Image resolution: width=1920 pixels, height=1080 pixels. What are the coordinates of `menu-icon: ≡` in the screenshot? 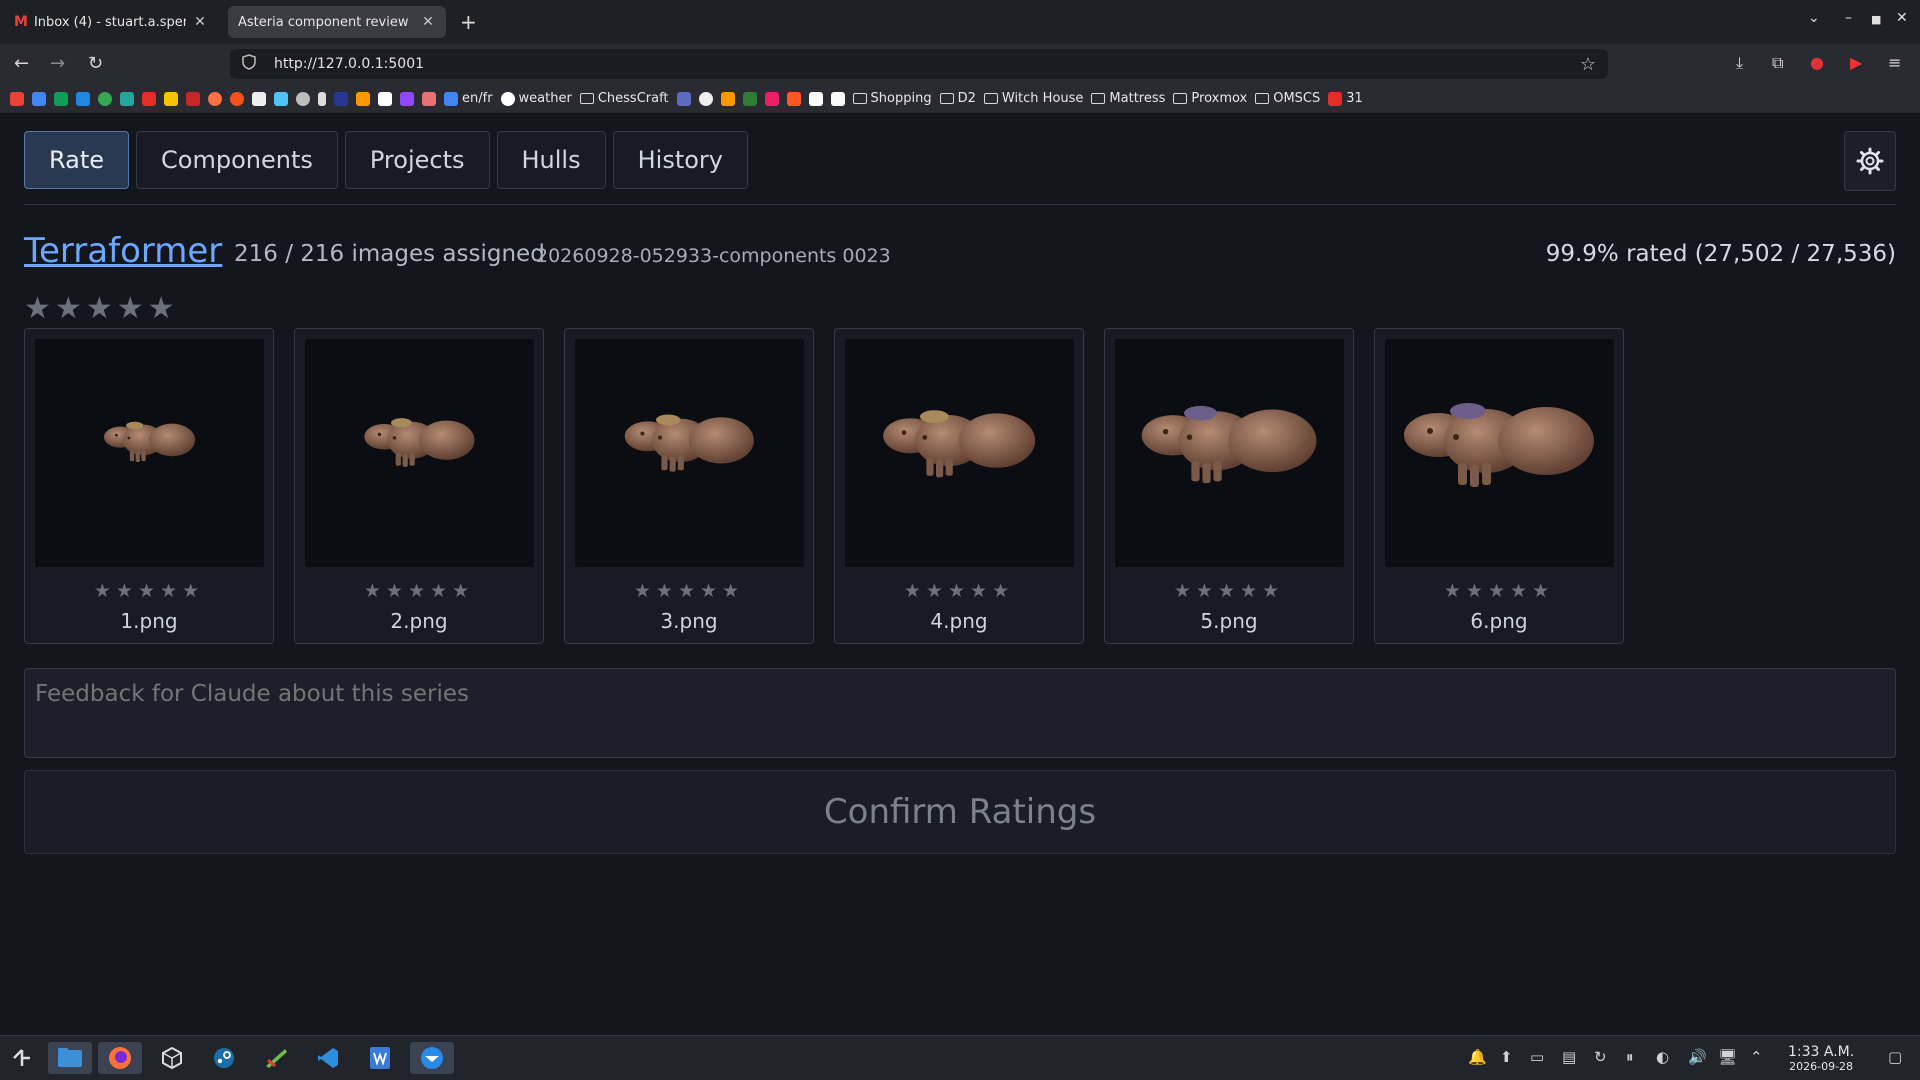 It's located at (1894, 62).